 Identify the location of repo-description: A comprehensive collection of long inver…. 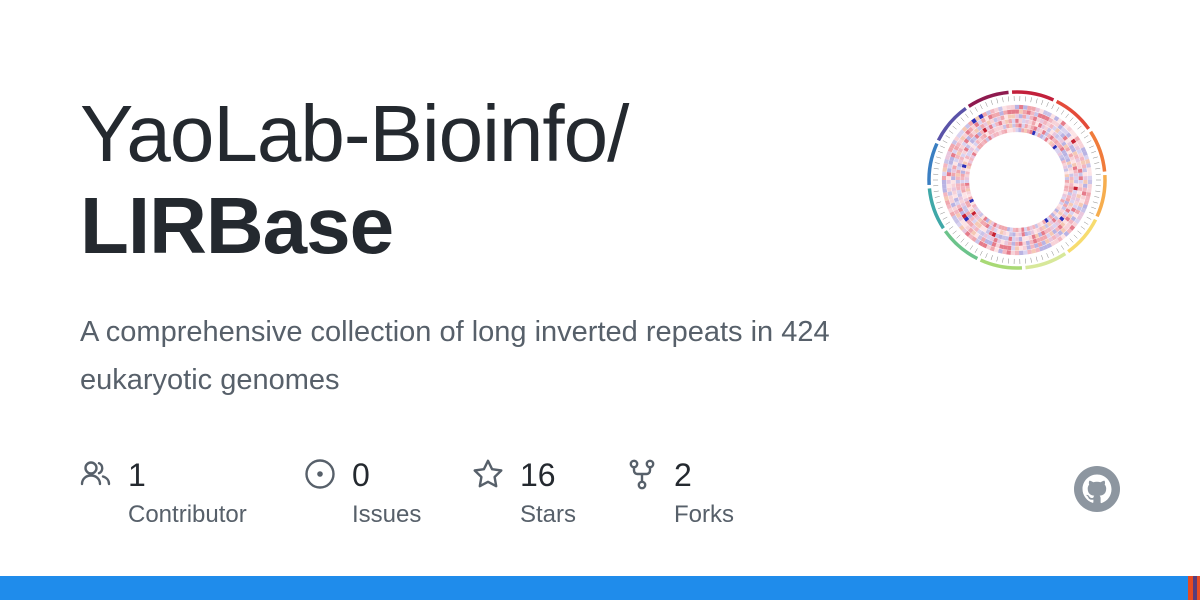
(455, 356).